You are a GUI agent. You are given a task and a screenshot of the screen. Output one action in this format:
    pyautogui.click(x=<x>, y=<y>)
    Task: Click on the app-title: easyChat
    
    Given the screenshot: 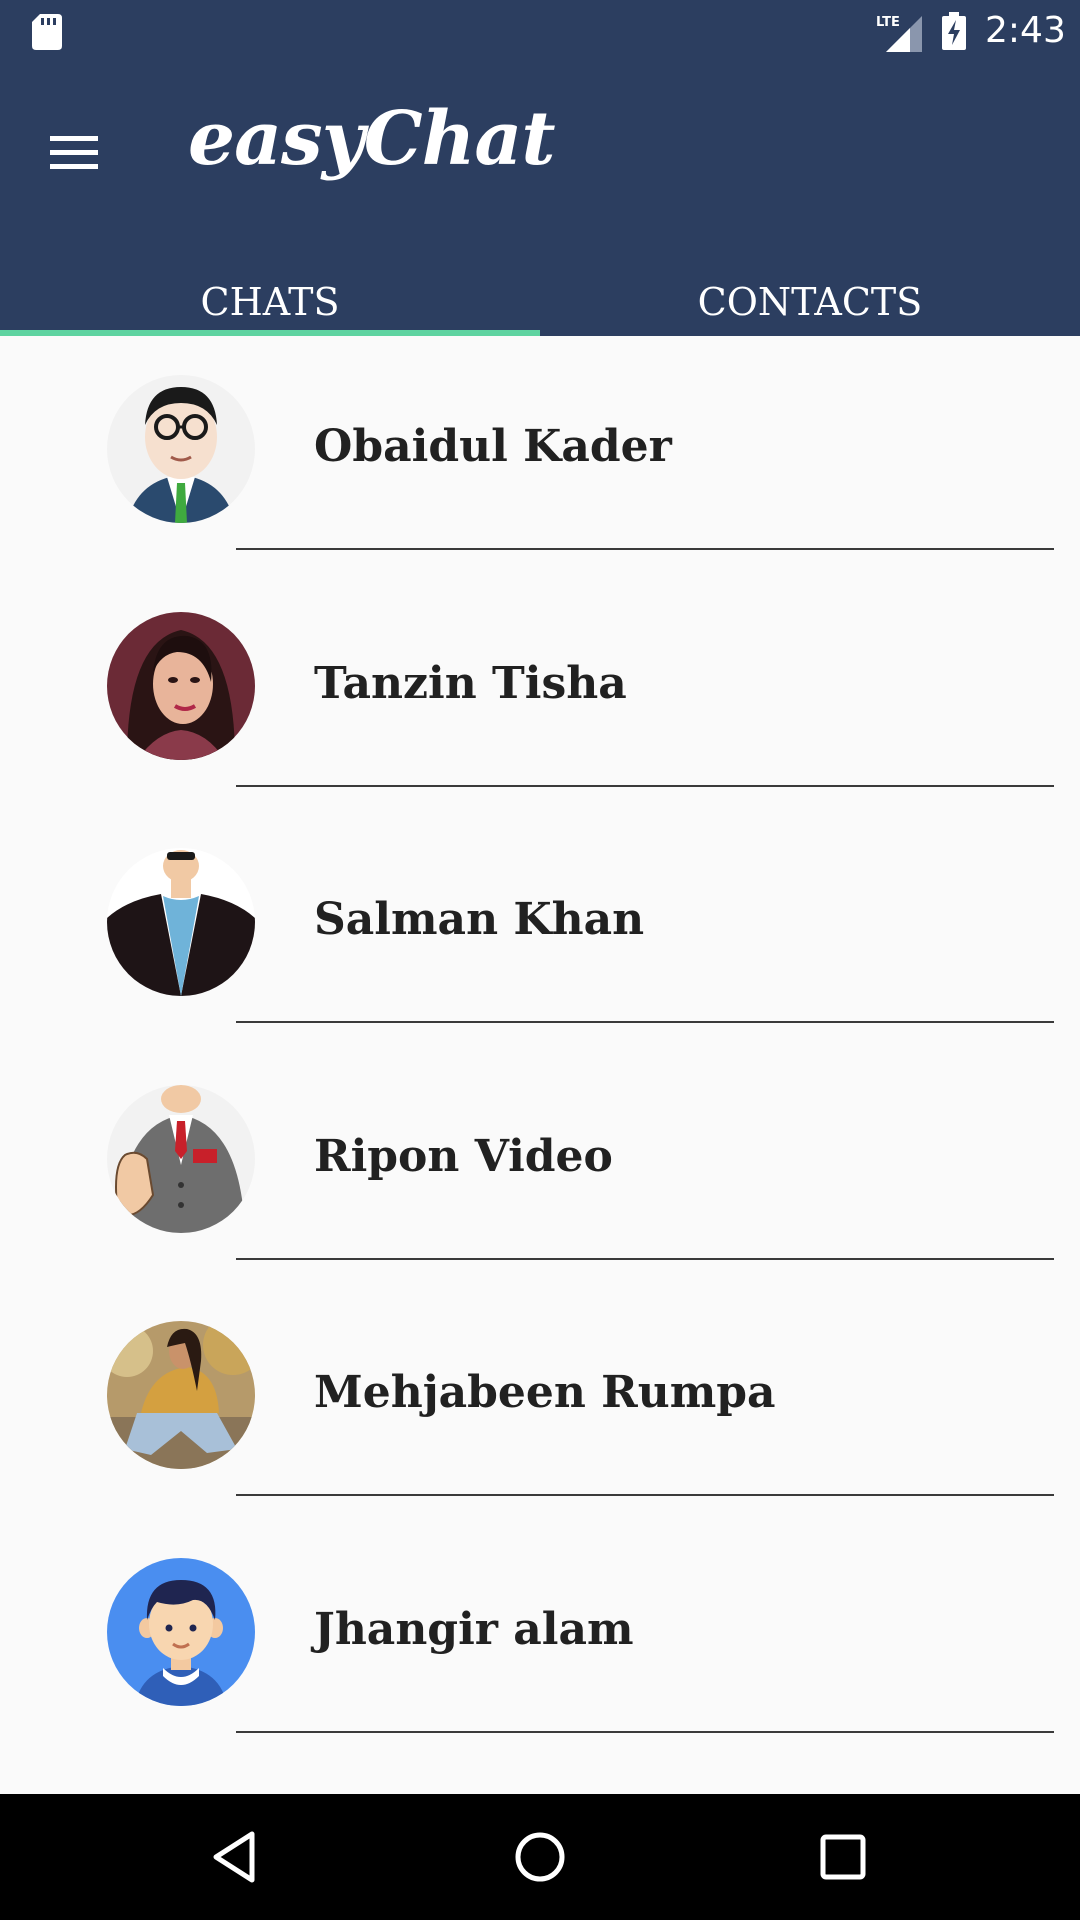 What is the action you would take?
    pyautogui.click(x=372, y=139)
    